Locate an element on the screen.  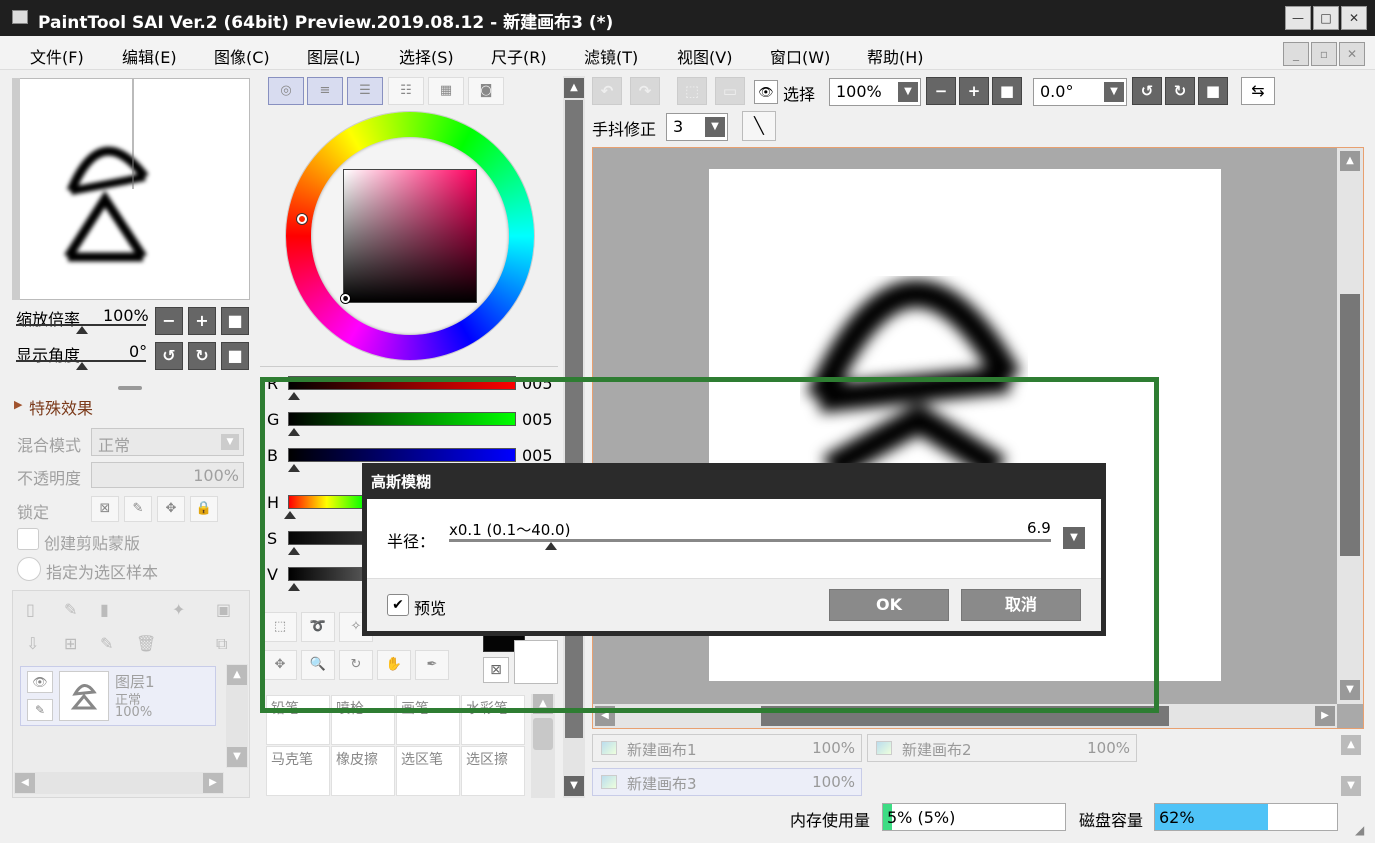
lock-all-icon: 🔒 is located at coordinates (204, 509).